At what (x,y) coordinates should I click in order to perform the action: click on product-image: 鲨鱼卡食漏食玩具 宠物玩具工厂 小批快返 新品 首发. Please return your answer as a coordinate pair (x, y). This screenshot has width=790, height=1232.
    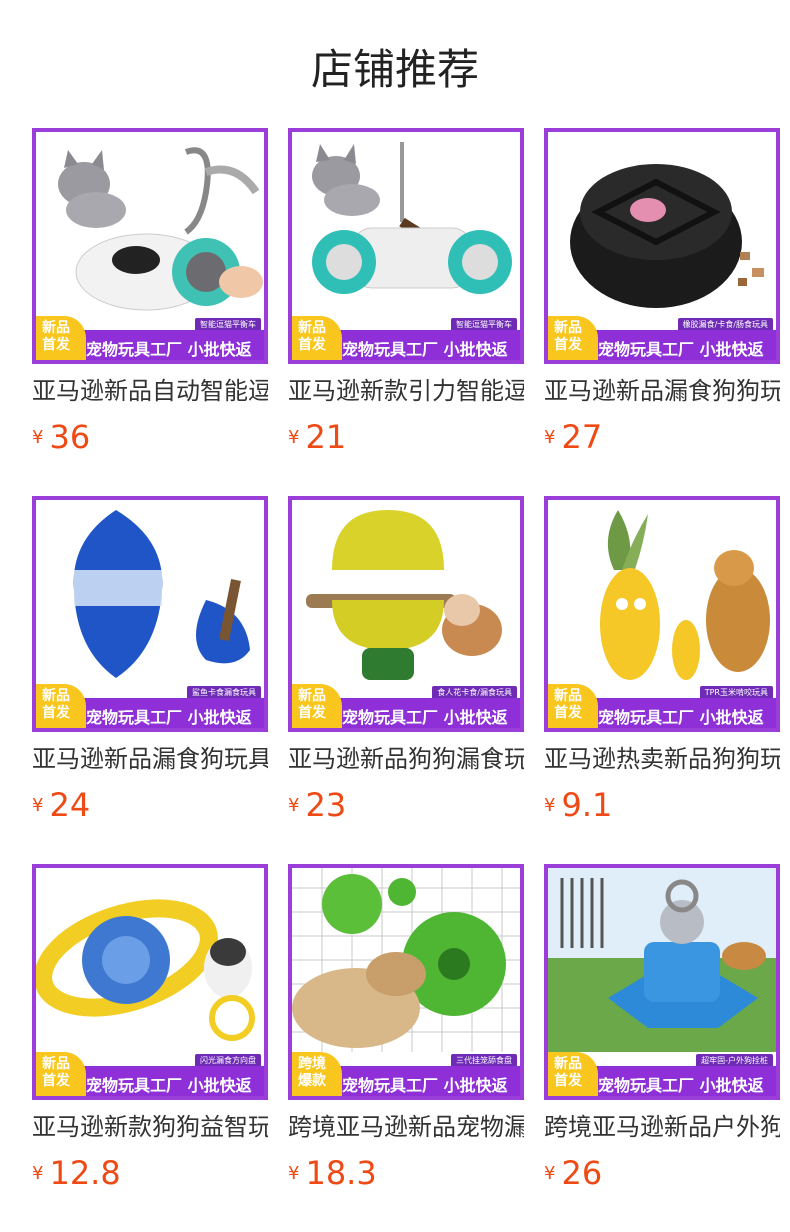
    Looking at the image, I should click on (150, 614).